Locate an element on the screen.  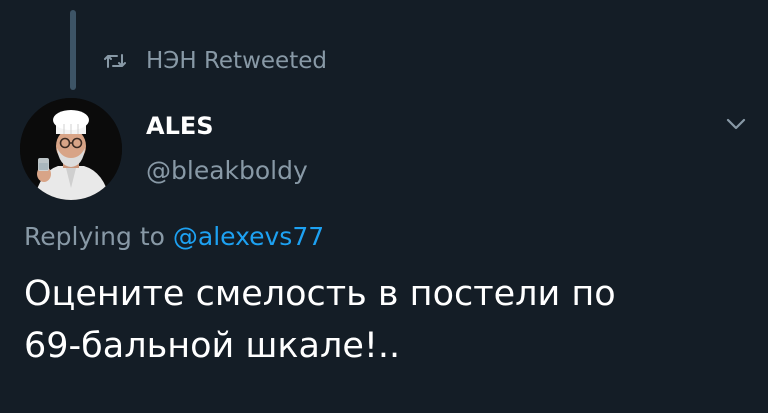
tweet-text-line: 69-бальной шкале!.. is located at coordinates (212, 346).